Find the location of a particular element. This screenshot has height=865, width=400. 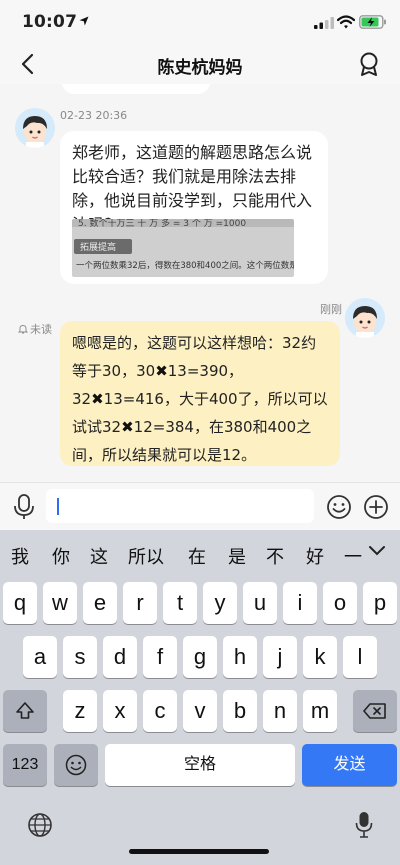

status-bar: 10:07 is located at coordinates (200, 22).